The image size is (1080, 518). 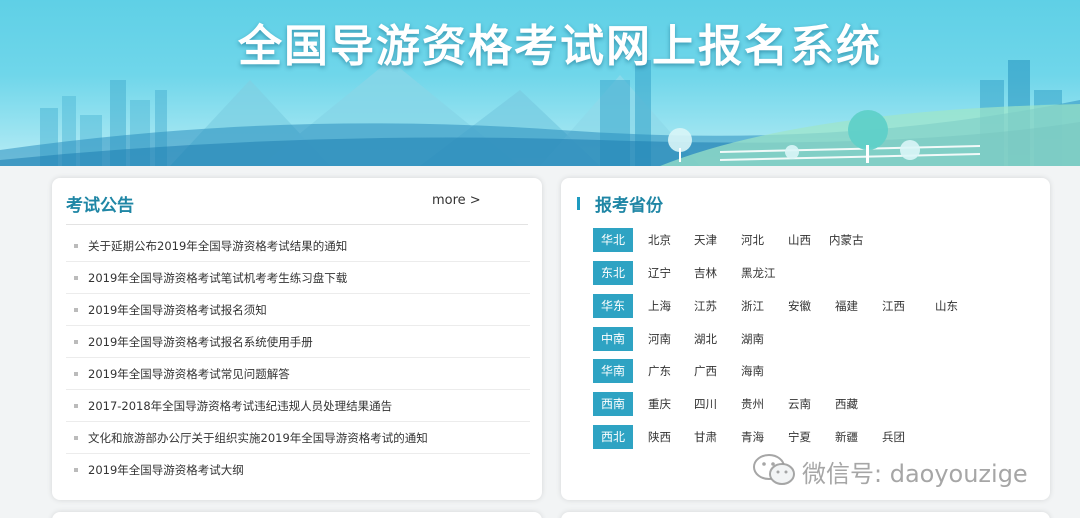 I want to click on next-panel-right, so click(x=805, y=515).